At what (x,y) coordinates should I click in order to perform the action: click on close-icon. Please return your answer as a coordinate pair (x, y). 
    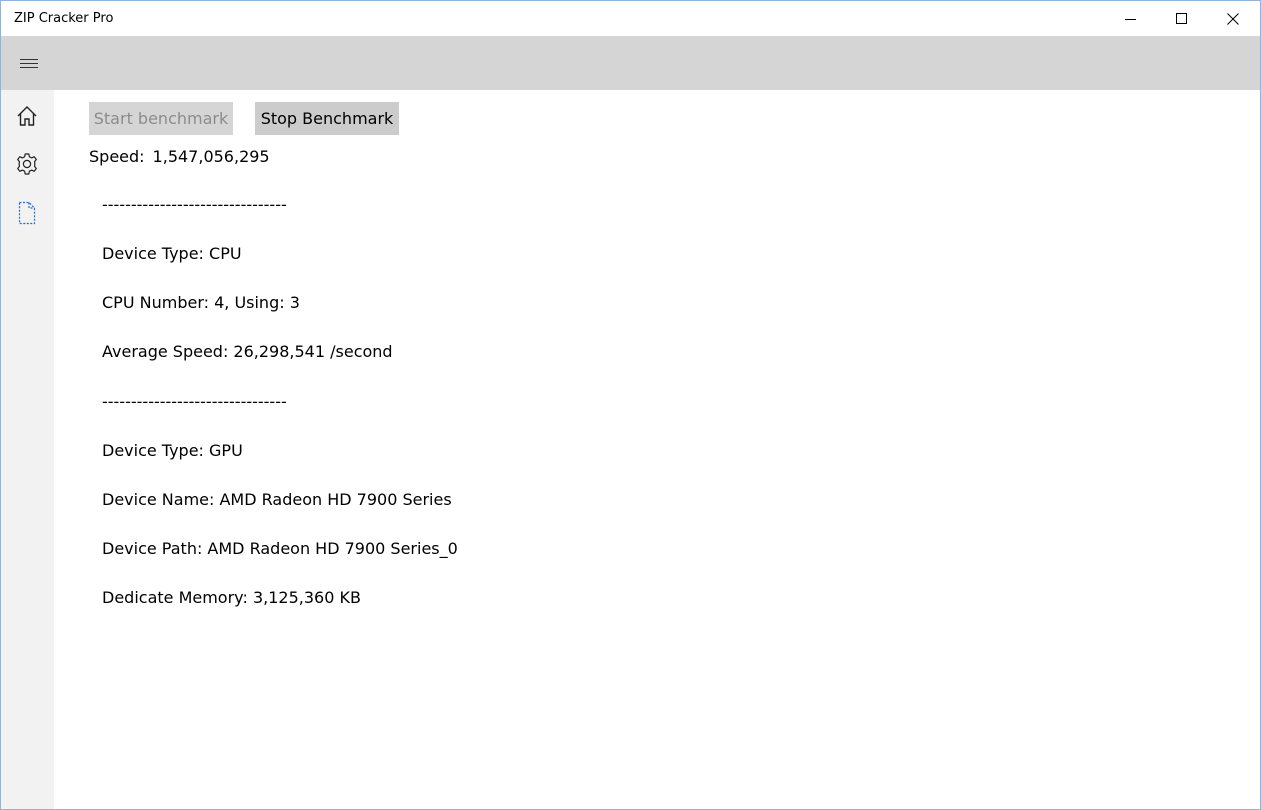
    Looking at the image, I should click on (1233, 18).